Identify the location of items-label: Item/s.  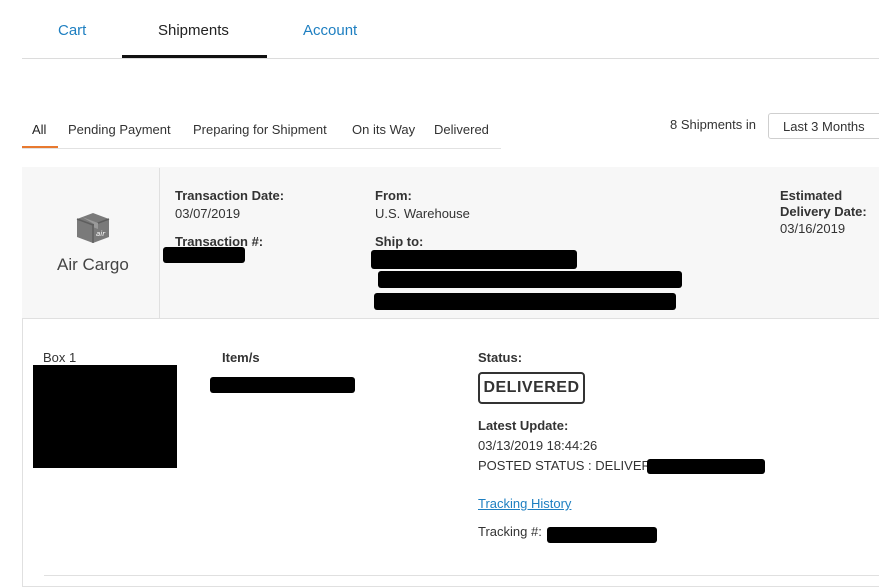
(241, 357).